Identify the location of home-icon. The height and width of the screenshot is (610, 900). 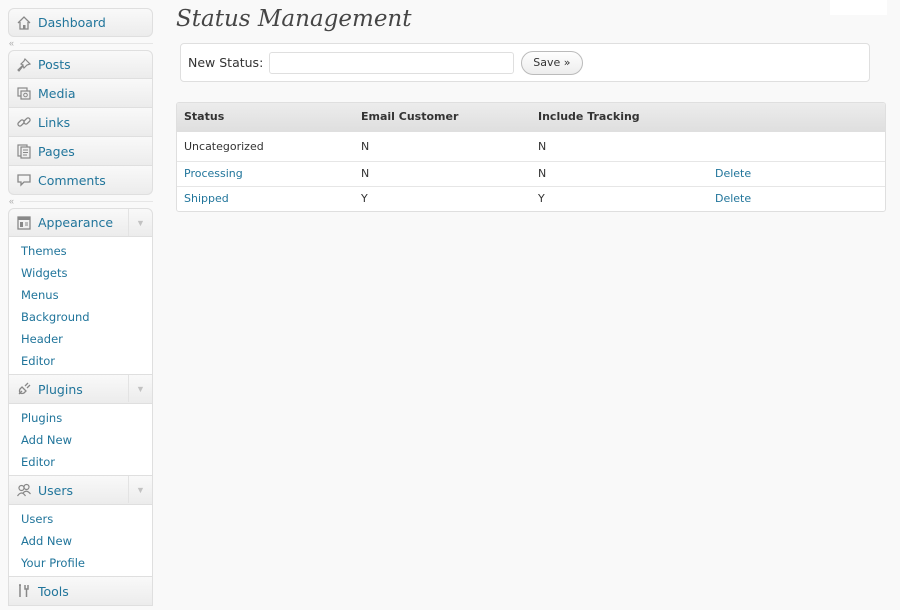
(24, 23).